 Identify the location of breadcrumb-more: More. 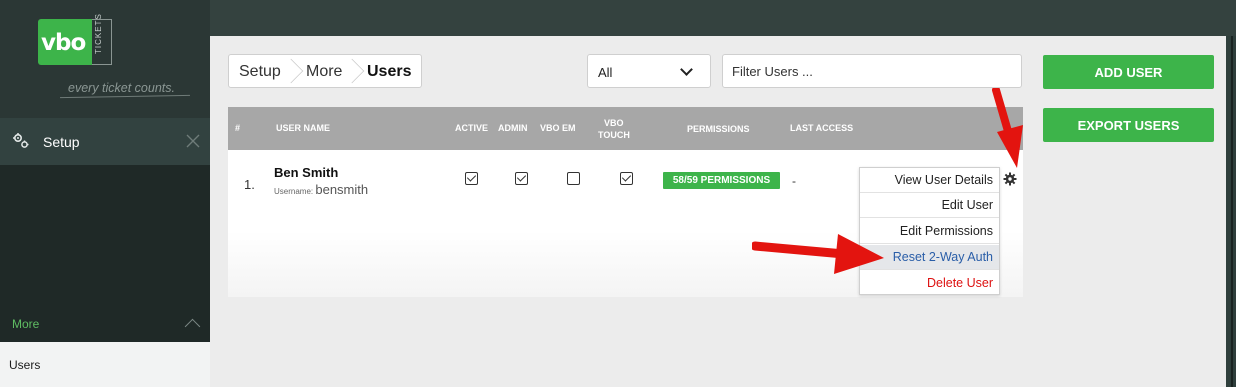
(324, 72).